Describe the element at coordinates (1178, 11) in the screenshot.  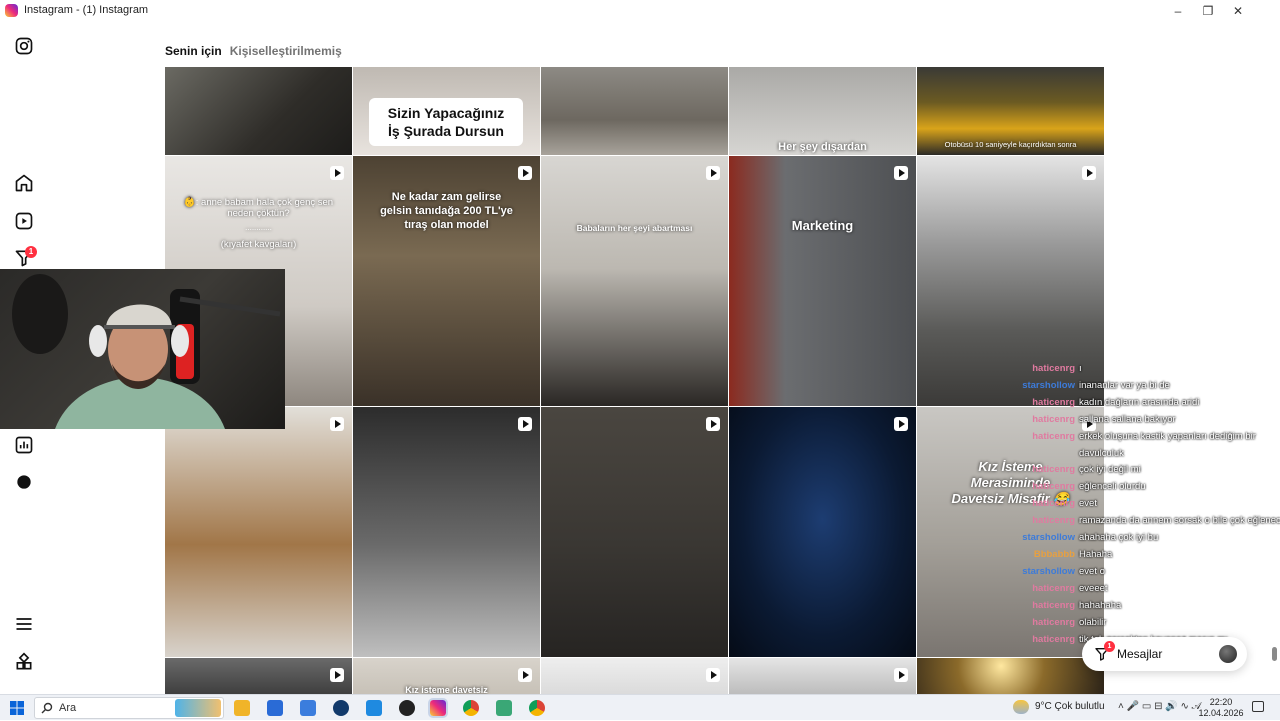
I see `minimize-button: –` at that location.